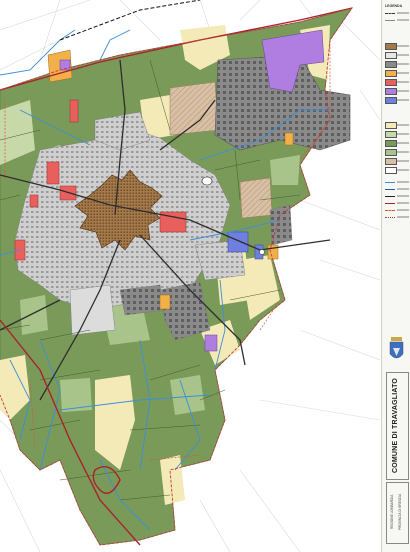 The width and height of the screenshot is (410, 552). What do you see at coordinates (391, 134) in the screenshot?
I see `legend-swatch-agricultural-light` at bounding box center [391, 134].